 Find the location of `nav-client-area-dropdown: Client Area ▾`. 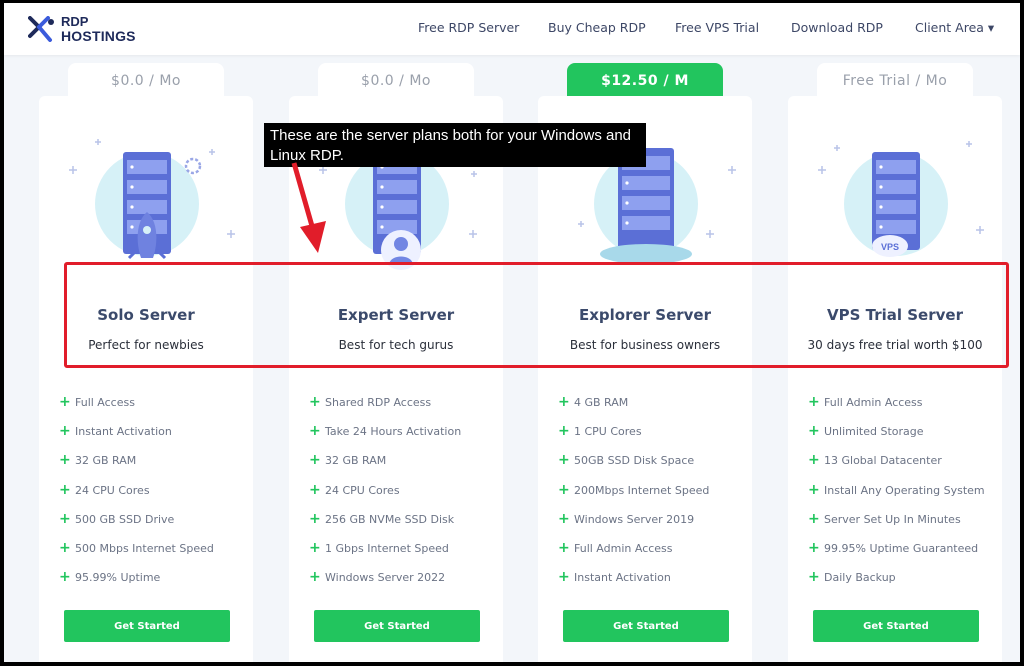

nav-client-area-dropdown: Client Area ▾ is located at coordinates (954, 27).